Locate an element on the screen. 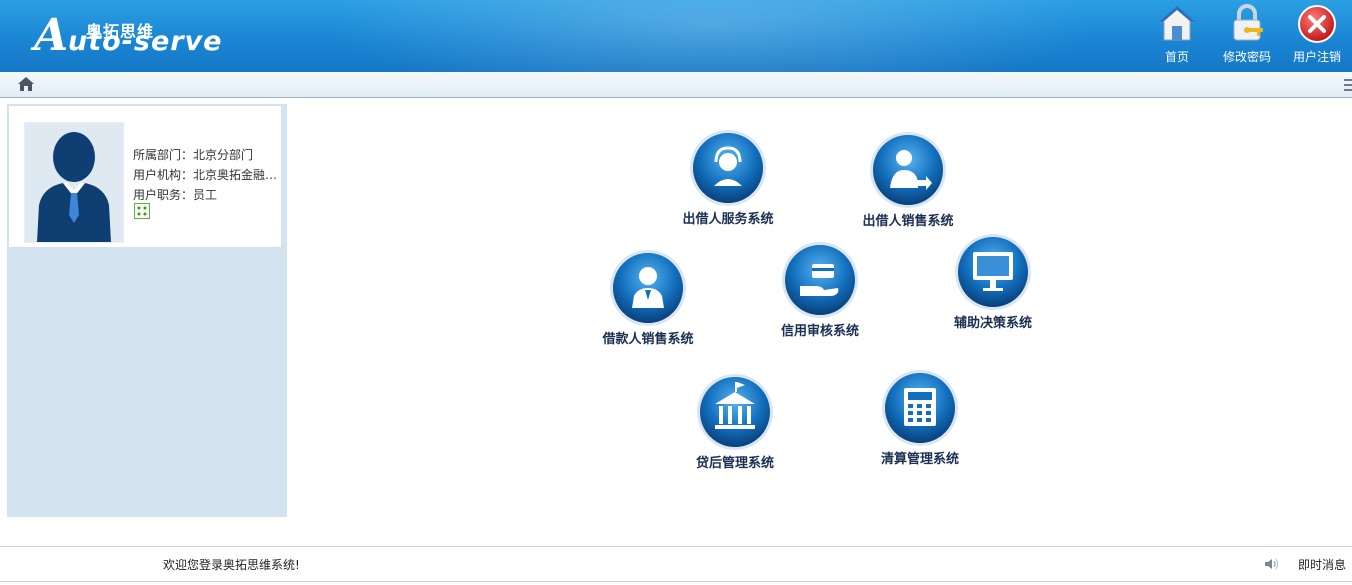 Image resolution: width=1352 pixels, height=585 pixels. headset-agent-icon is located at coordinates (728, 168).